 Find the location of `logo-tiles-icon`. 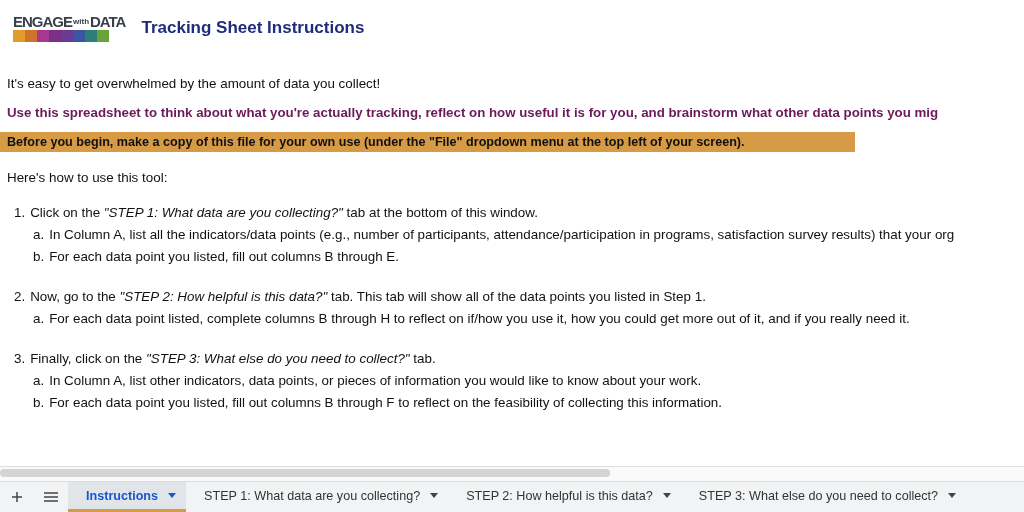

logo-tiles-icon is located at coordinates (61, 36).